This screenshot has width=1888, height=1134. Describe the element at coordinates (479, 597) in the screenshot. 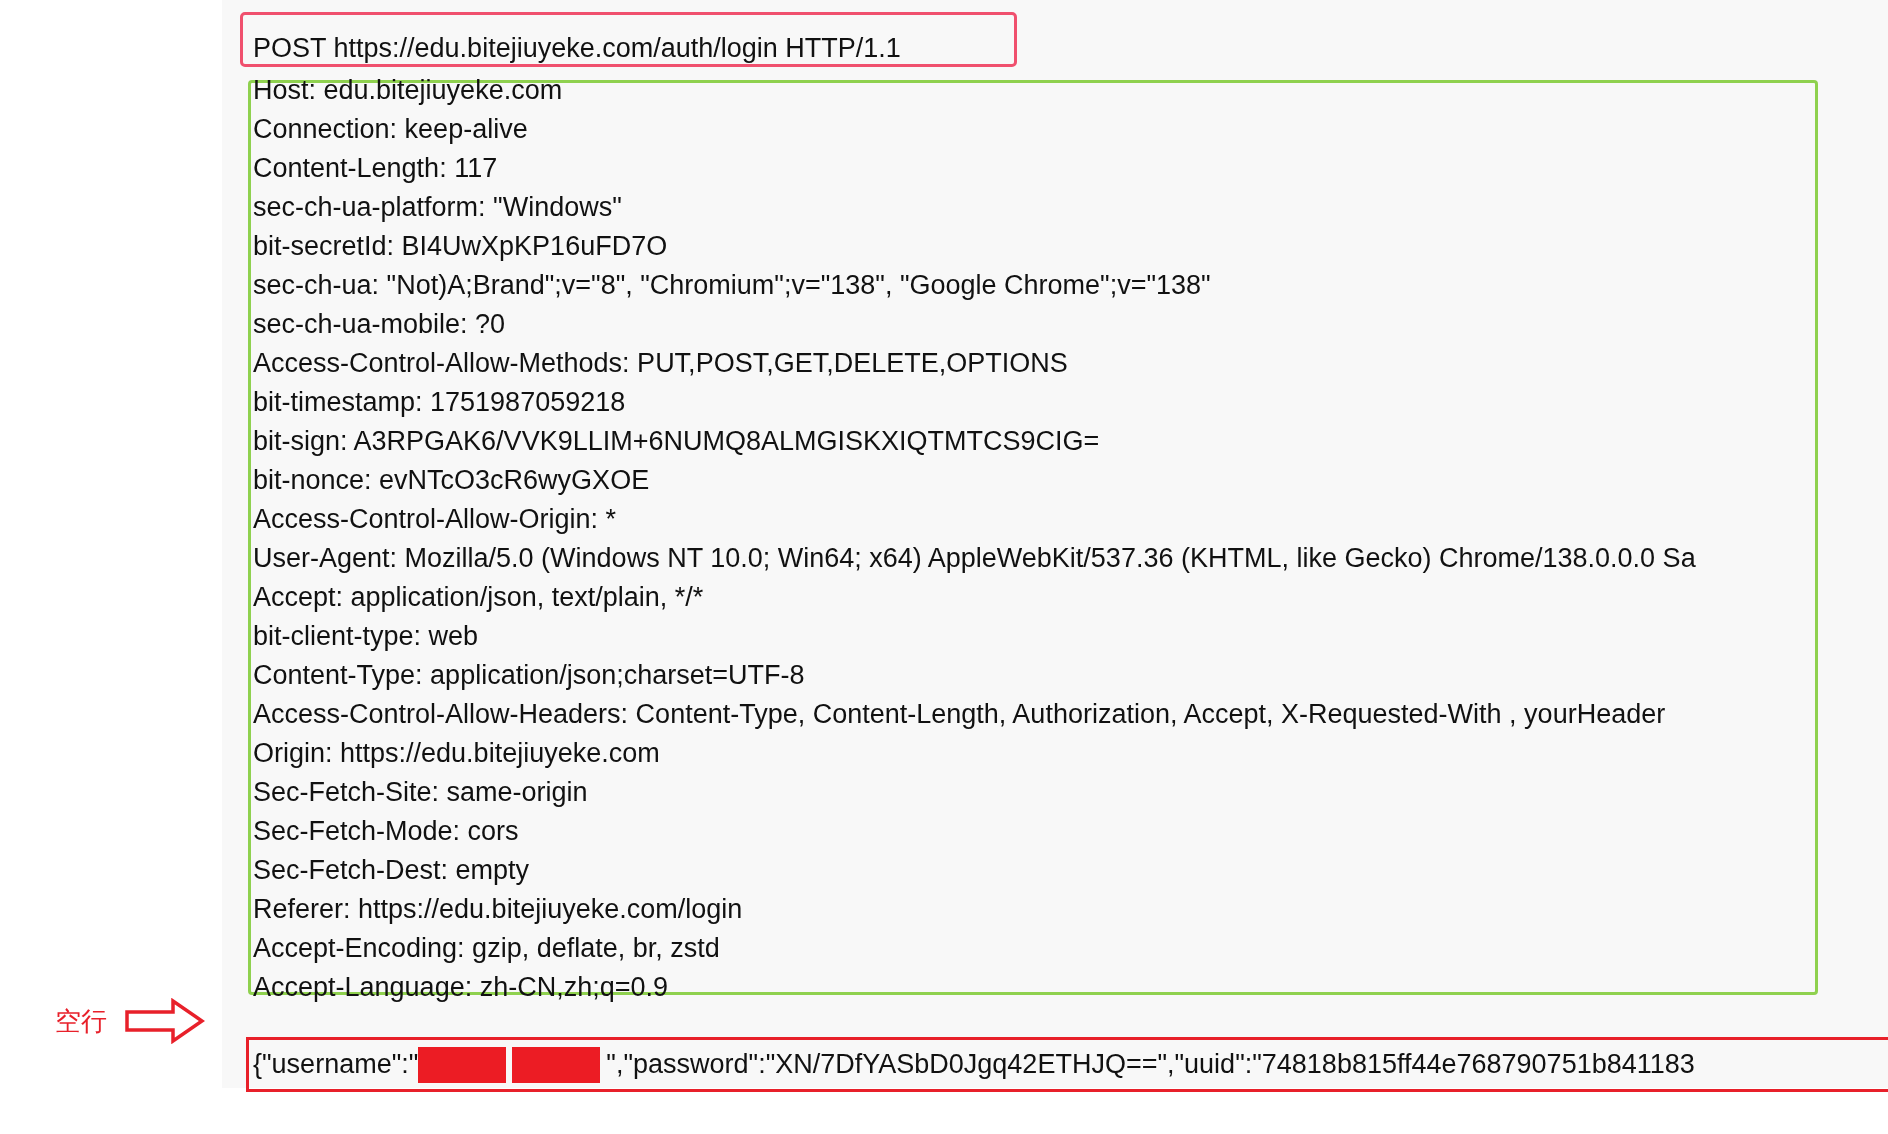

I see `header-line: Accept: application/json, text/plain, */*` at that location.